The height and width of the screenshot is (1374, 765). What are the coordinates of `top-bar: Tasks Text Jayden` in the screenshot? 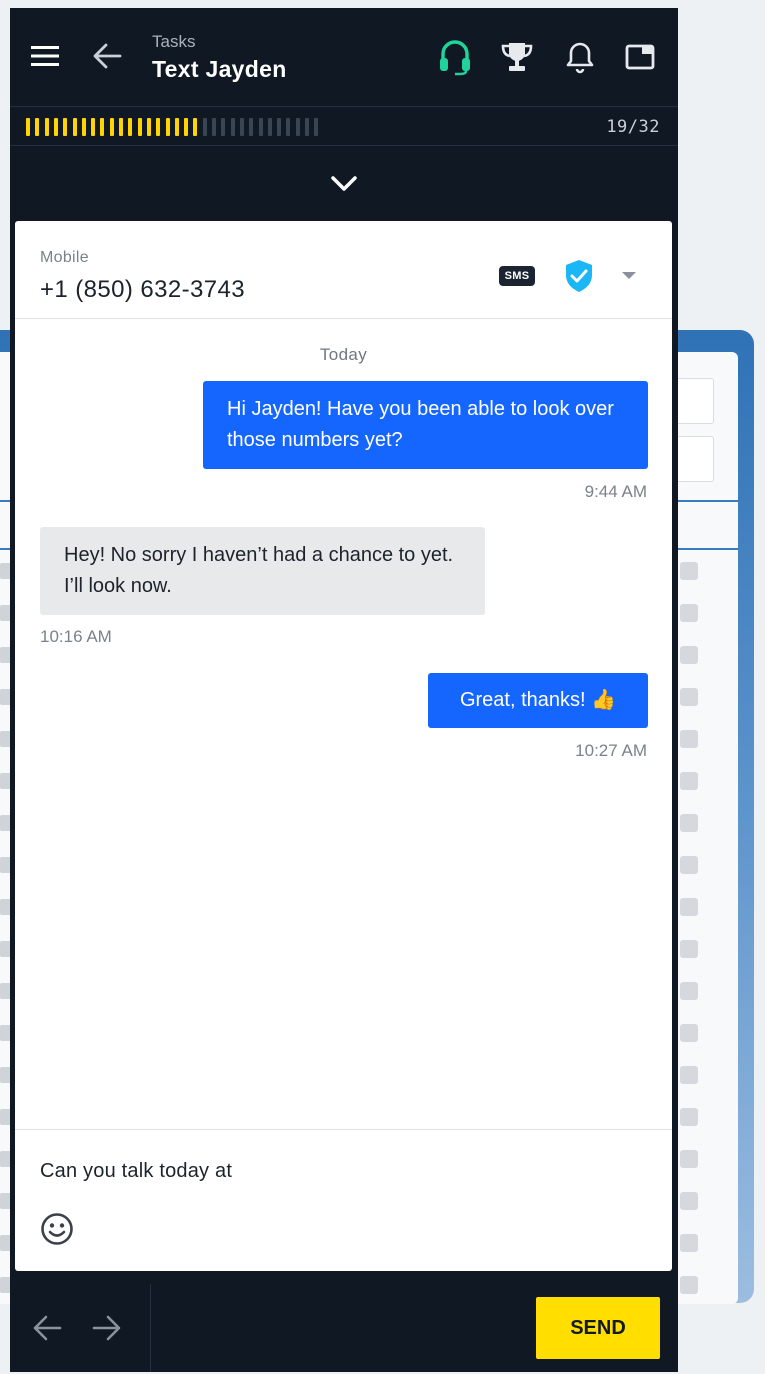 It's located at (344, 57).